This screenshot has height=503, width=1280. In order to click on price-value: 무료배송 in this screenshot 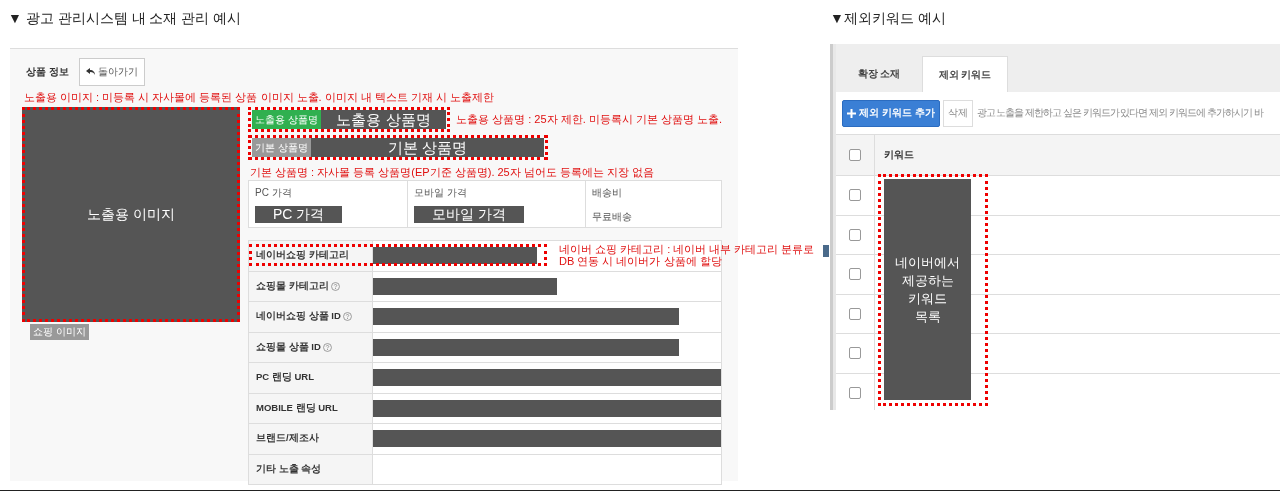, I will do `click(612, 217)`.